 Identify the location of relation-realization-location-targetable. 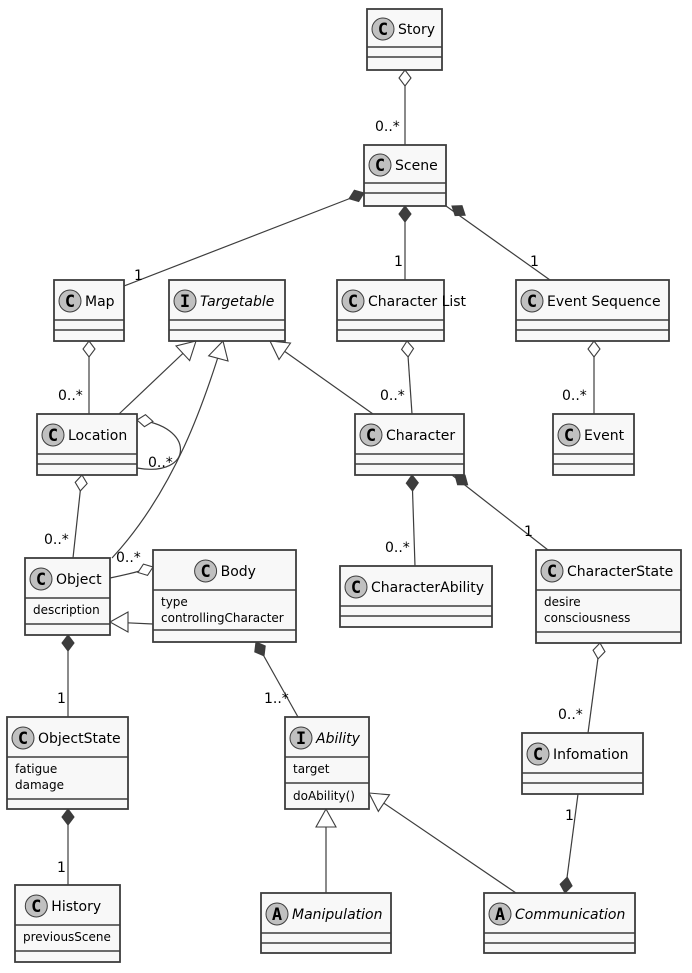
(160, 374).